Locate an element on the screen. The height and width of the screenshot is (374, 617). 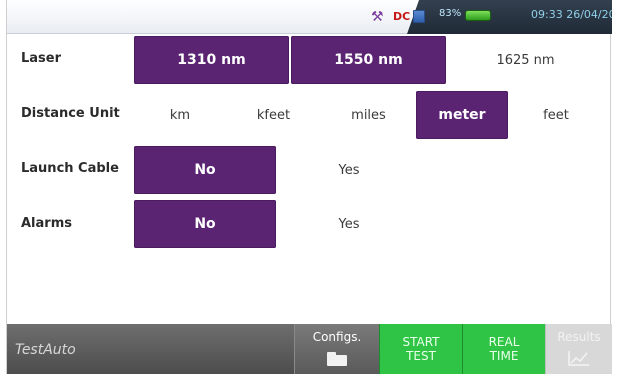
battery-percent: 83% is located at coordinates (450, 13).